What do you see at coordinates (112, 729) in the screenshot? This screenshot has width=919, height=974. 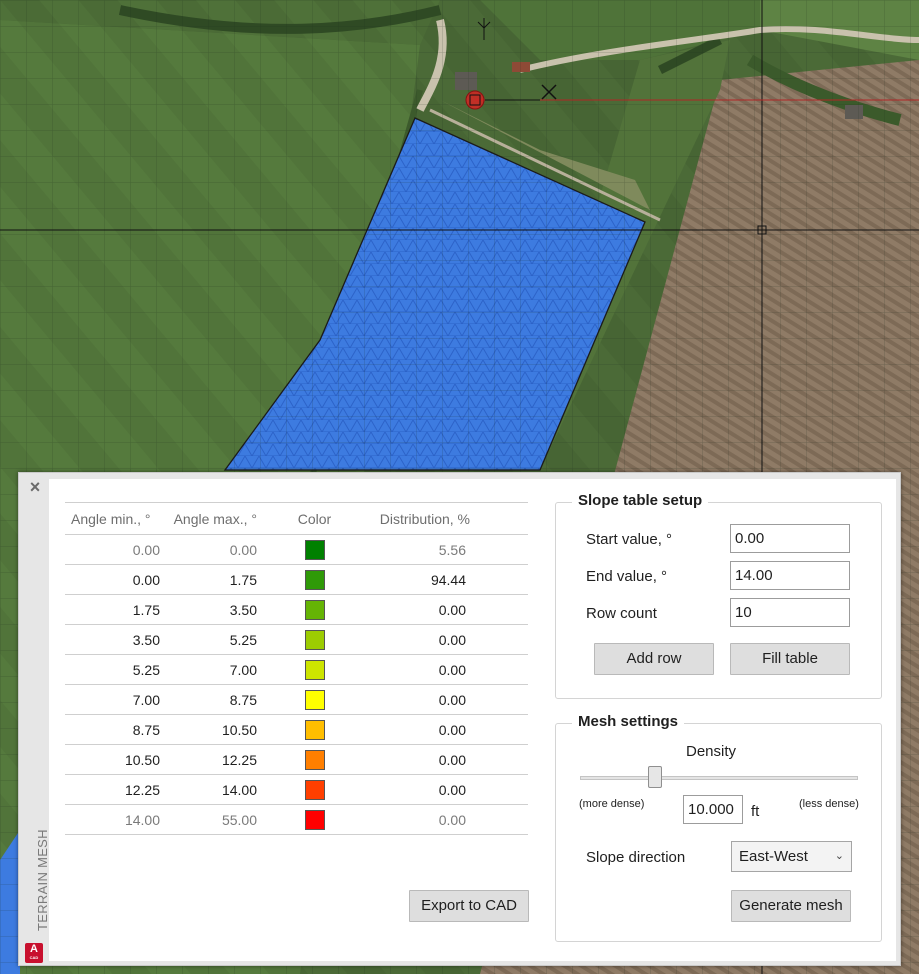 I see `cell-angle-min: 8.75` at bounding box center [112, 729].